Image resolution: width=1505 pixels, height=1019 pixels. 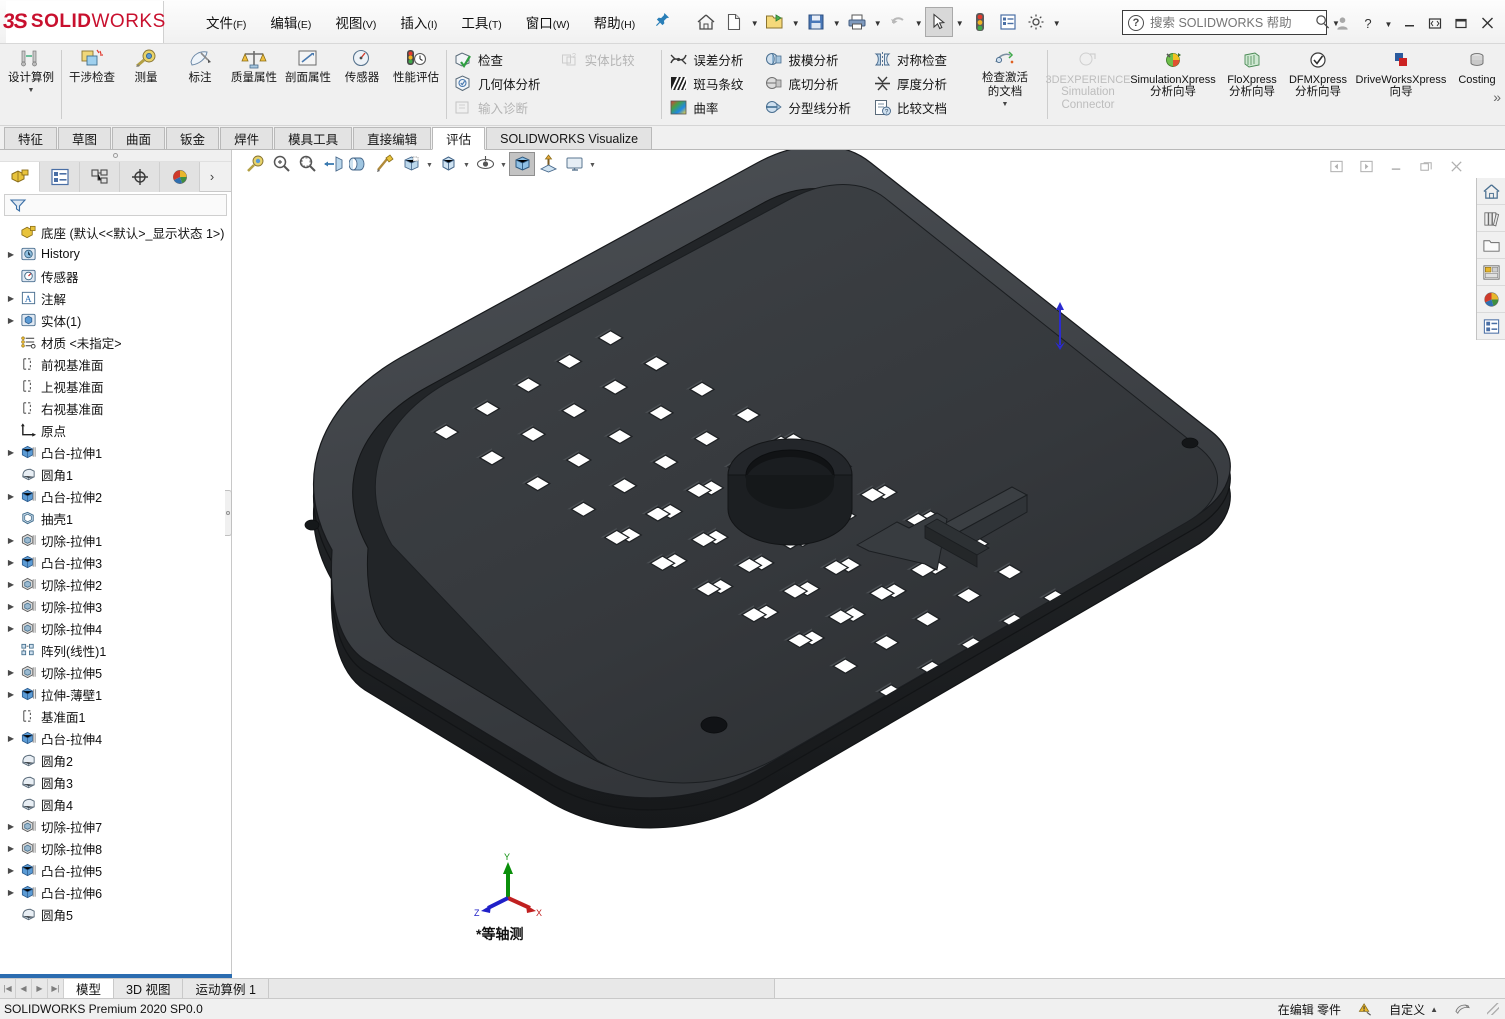 I want to click on tree-item: 圆角2, so click(x=115, y=760).